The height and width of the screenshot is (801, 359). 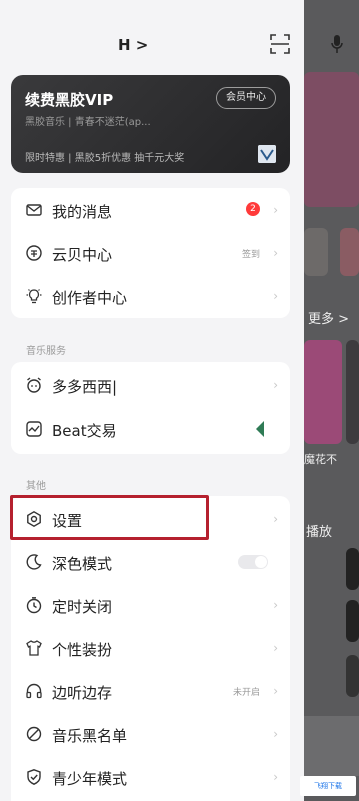 I want to click on menu-item-label: 创作者中心, so click(x=90, y=298).